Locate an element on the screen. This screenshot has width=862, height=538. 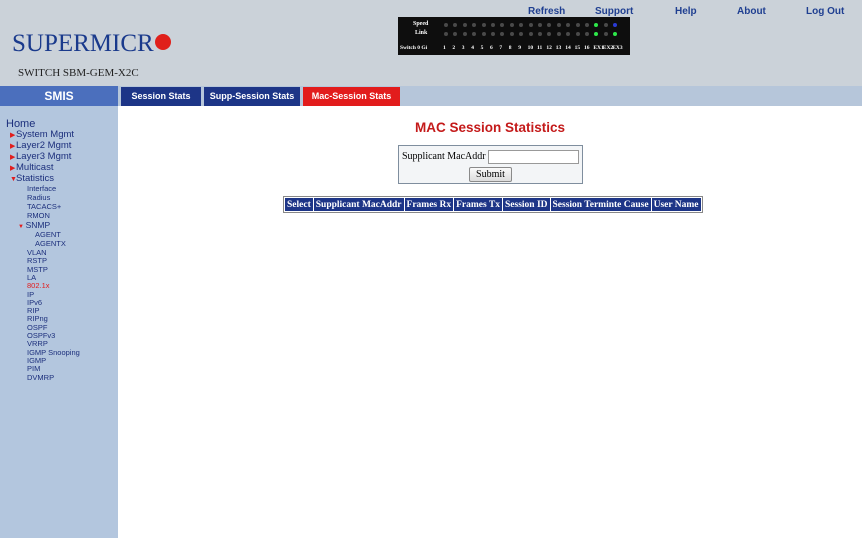
sidebar-item-multicast: ▶Multicast is located at coordinates (31, 167).